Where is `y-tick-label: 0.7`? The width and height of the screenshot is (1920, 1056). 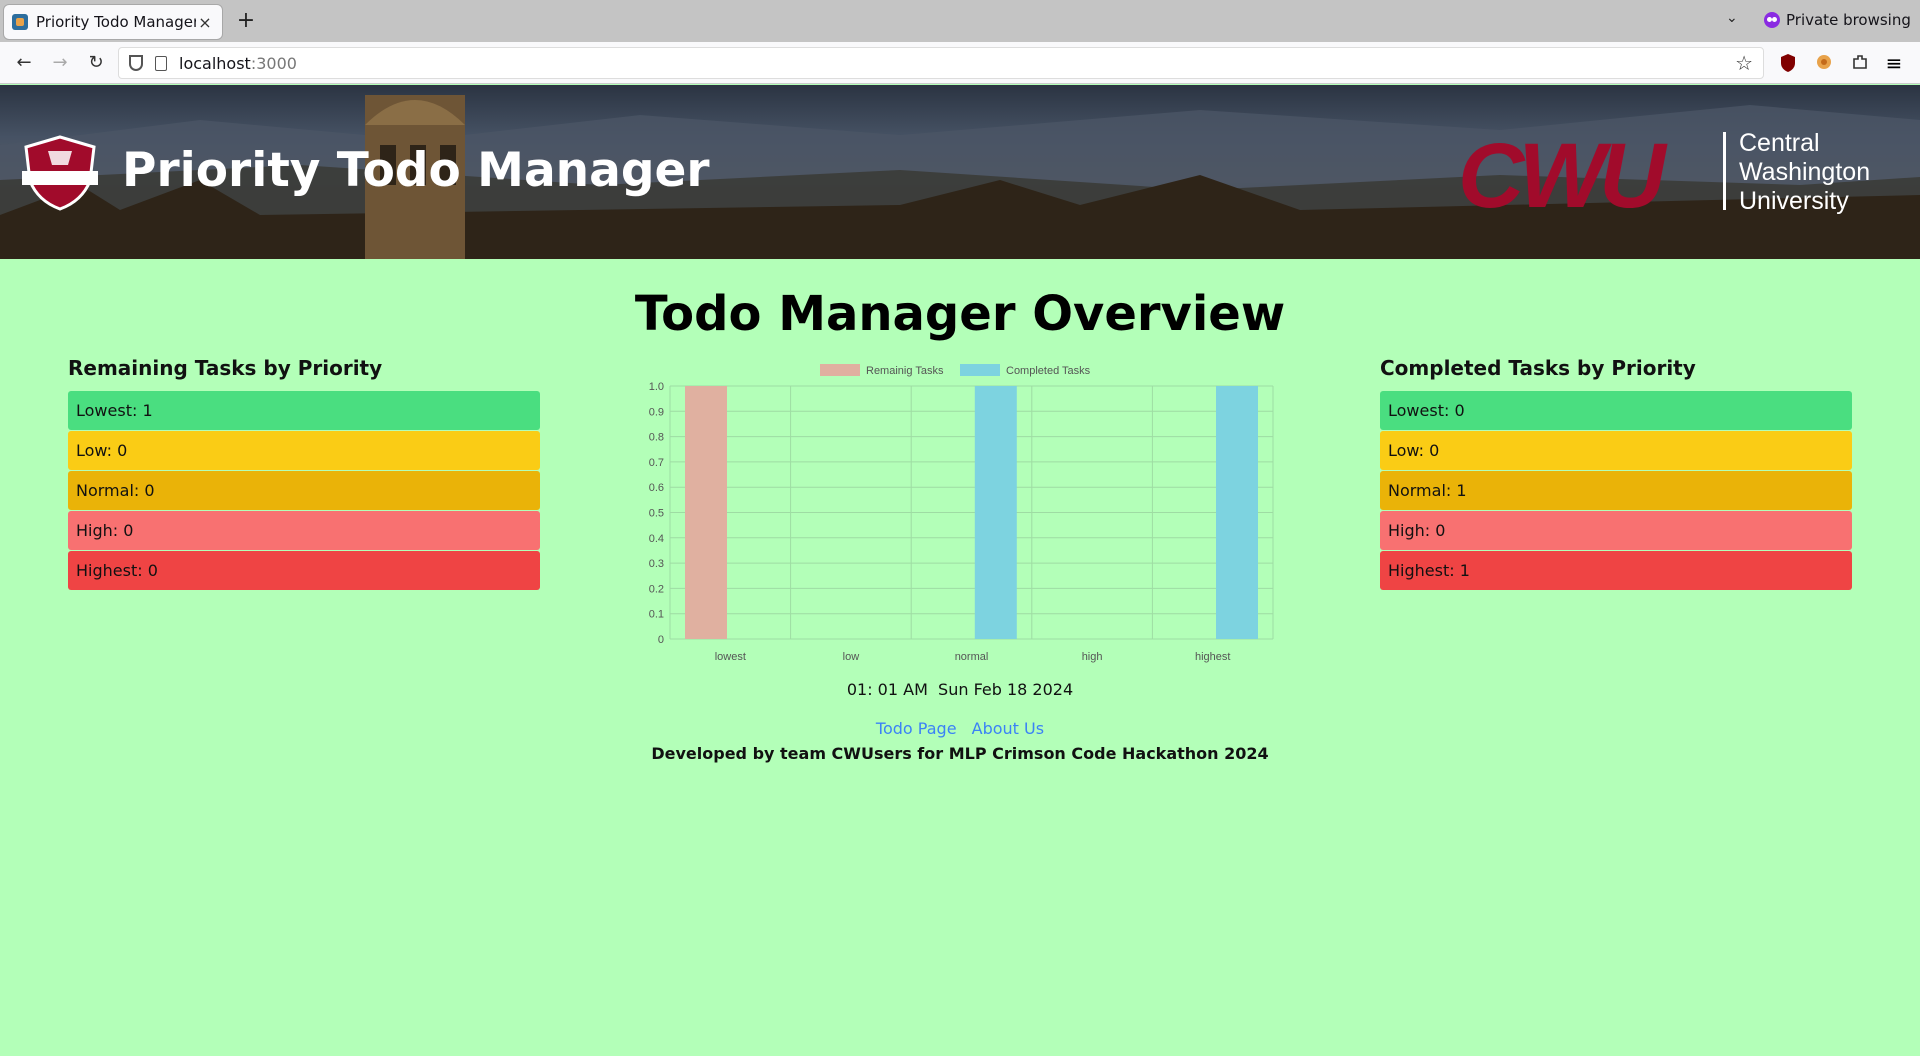
y-tick-label: 0.7 is located at coordinates (656, 463).